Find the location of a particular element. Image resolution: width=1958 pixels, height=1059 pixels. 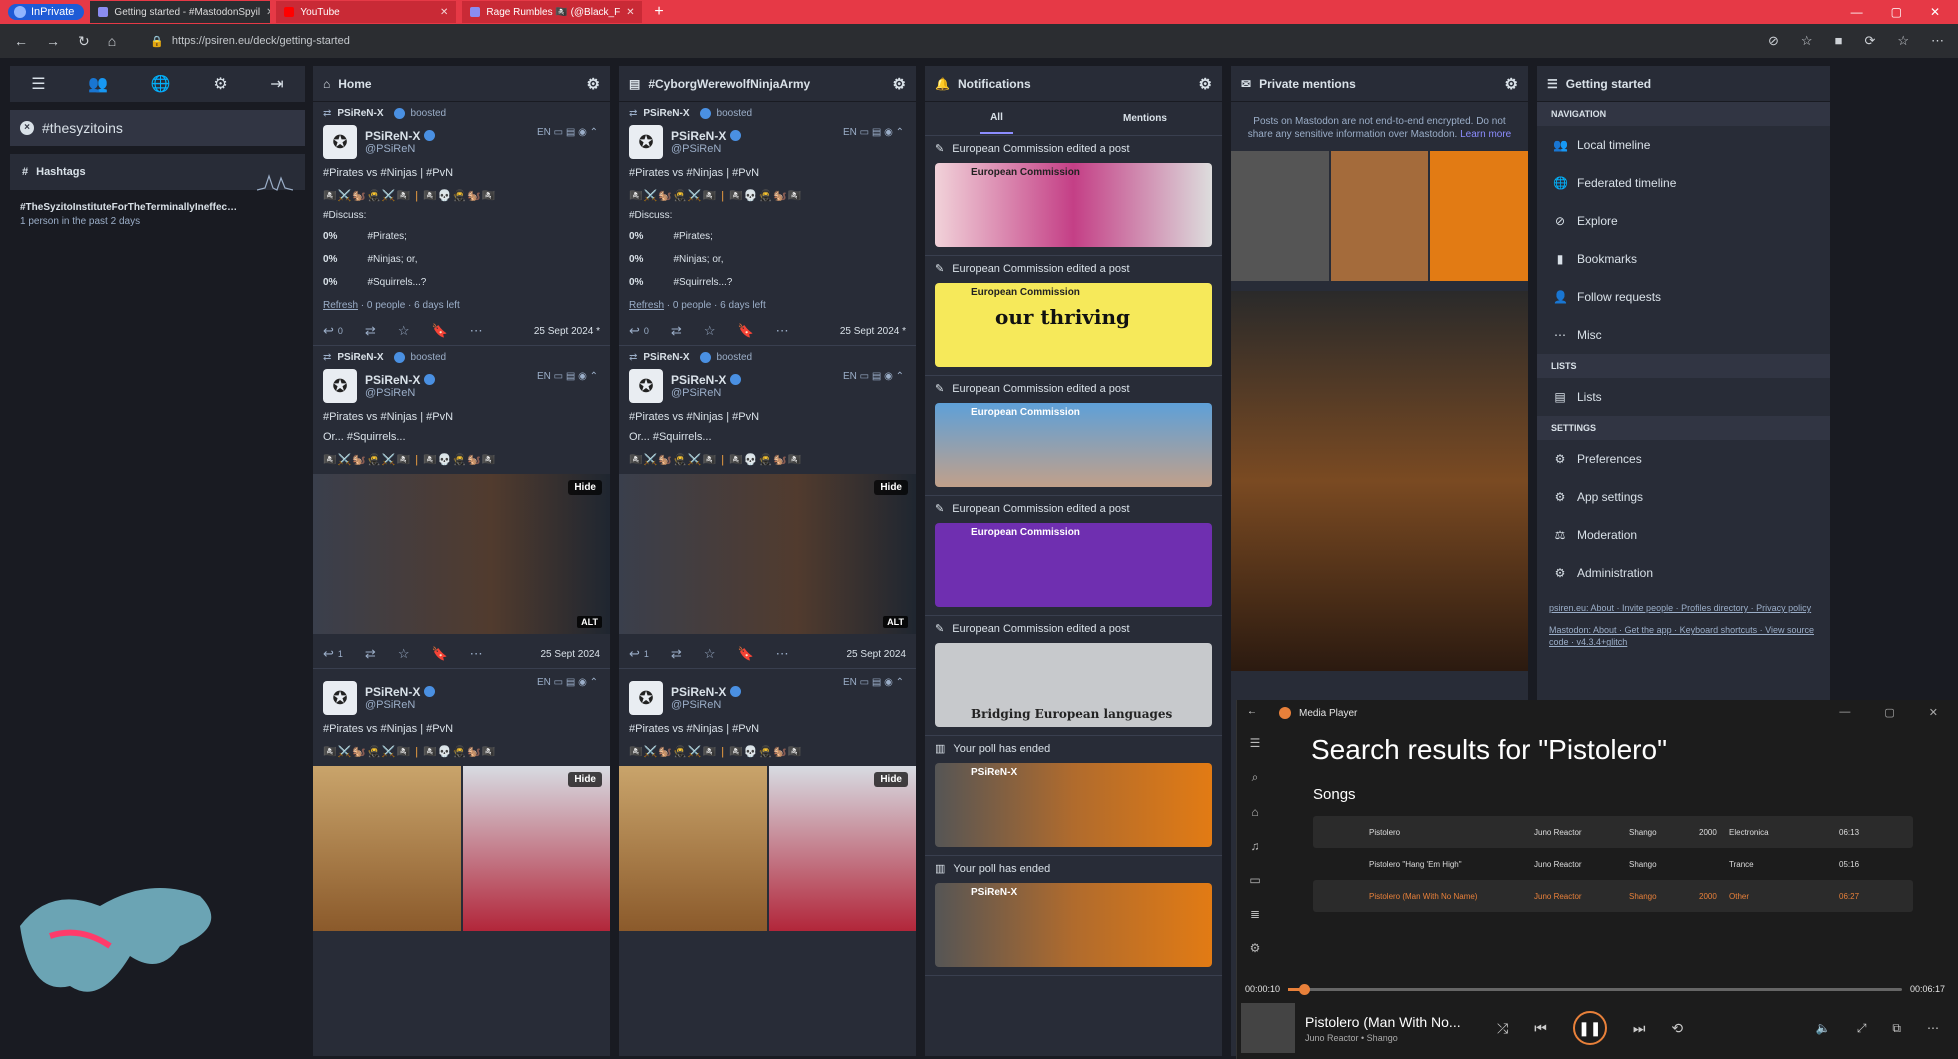

pirate-image: Hide is located at coordinates (536, 848).